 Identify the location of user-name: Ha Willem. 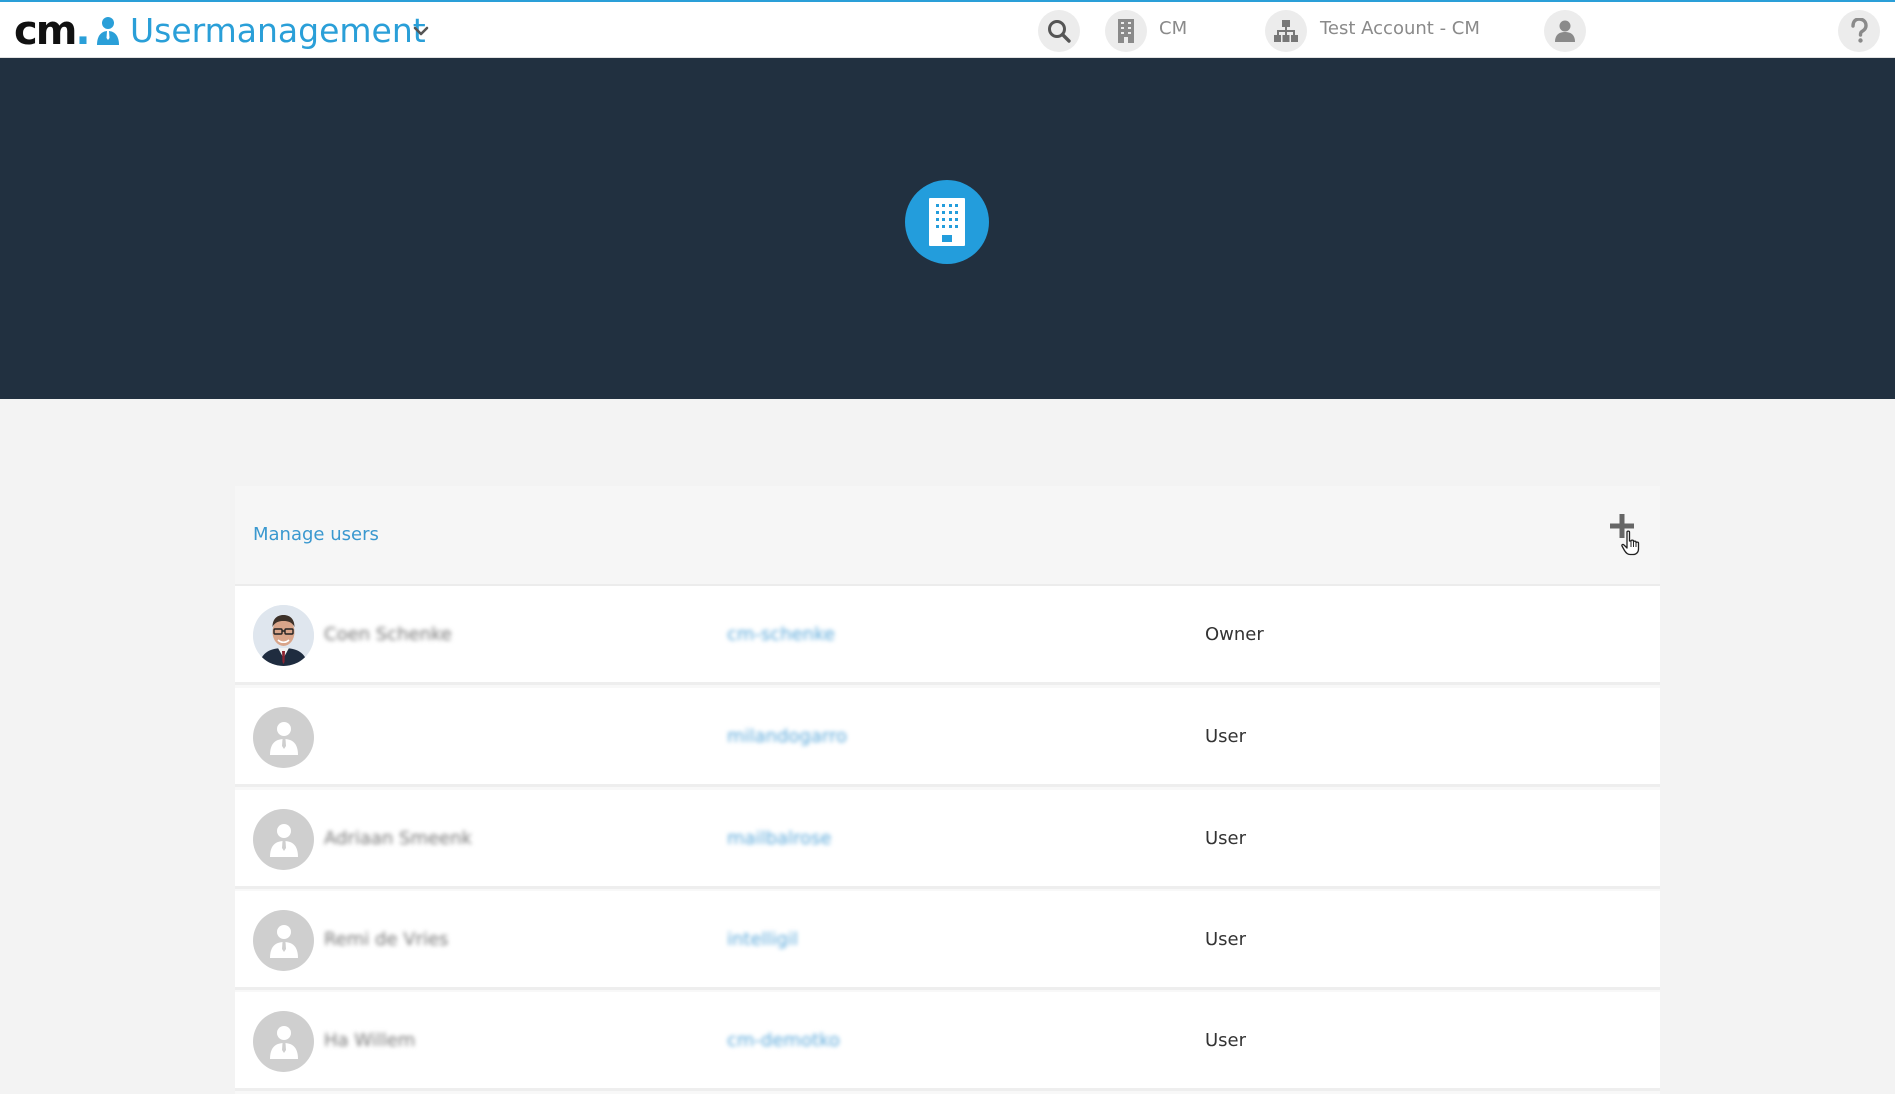
(370, 1040).